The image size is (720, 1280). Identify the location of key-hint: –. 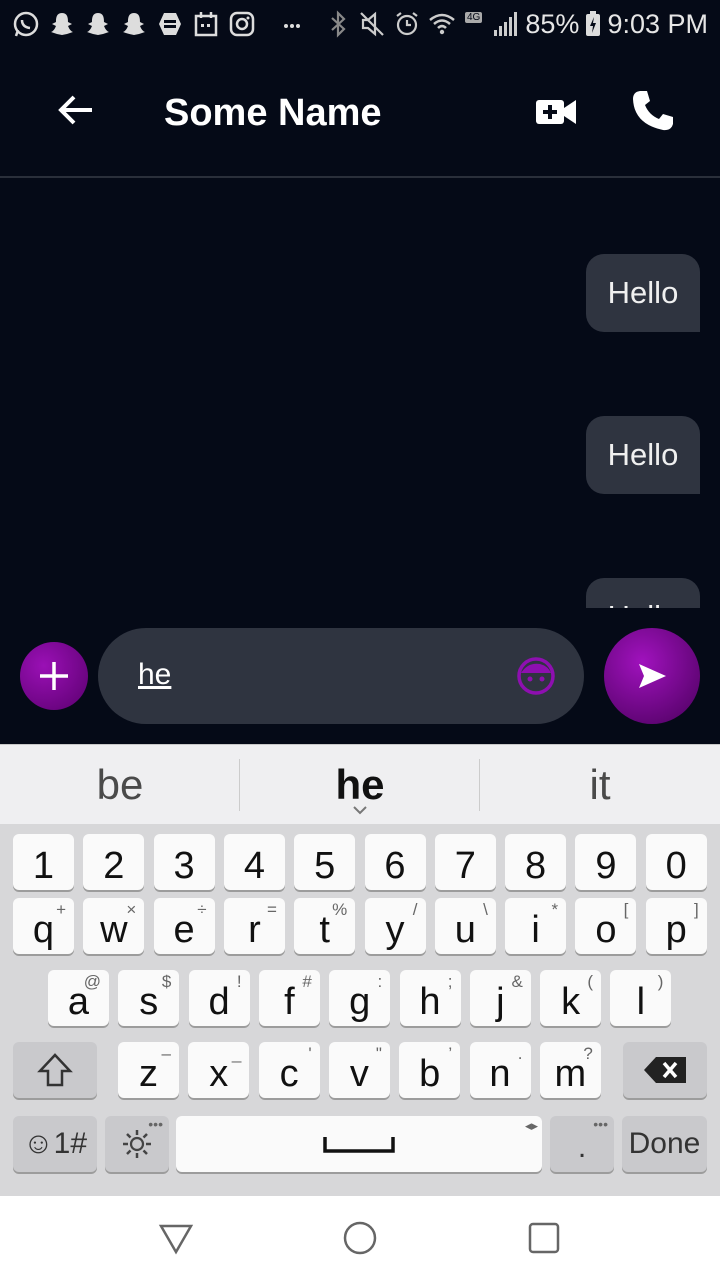
(166, 1053).